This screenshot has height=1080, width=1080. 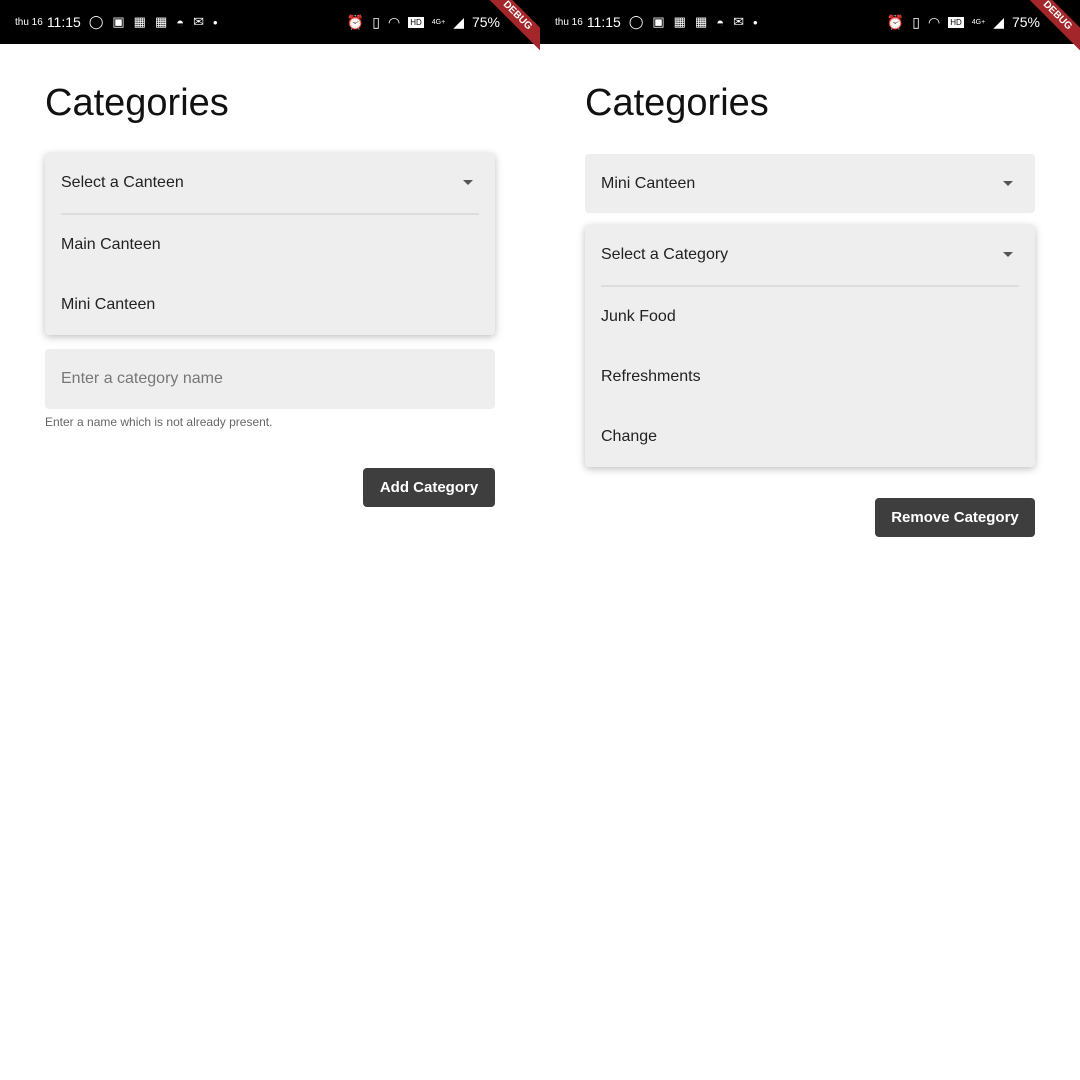 What do you see at coordinates (955, 517) in the screenshot?
I see `remove-category-button: Remove Category` at bounding box center [955, 517].